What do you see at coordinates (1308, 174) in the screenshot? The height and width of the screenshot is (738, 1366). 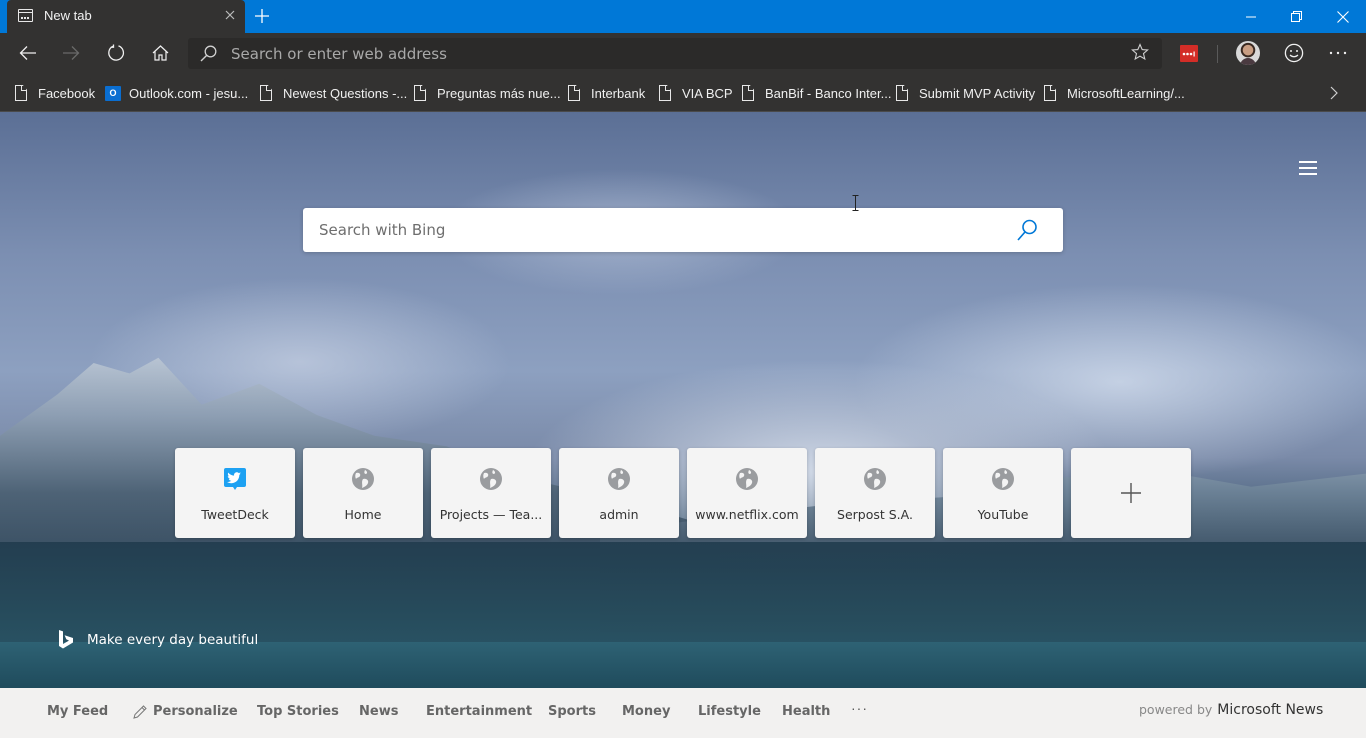 I see `hamburger-line` at bounding box center [1308, 174].